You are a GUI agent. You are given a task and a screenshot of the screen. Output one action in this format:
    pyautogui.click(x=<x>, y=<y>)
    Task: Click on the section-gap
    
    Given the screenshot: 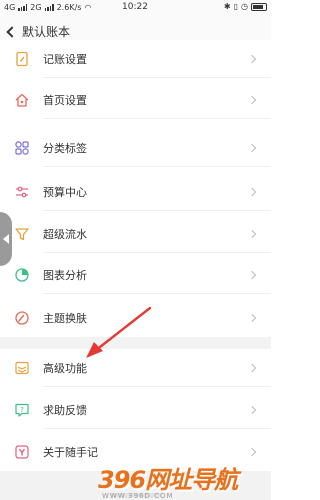 What is the action you would take?
    pyautogui.click(x=135, y=343)
    